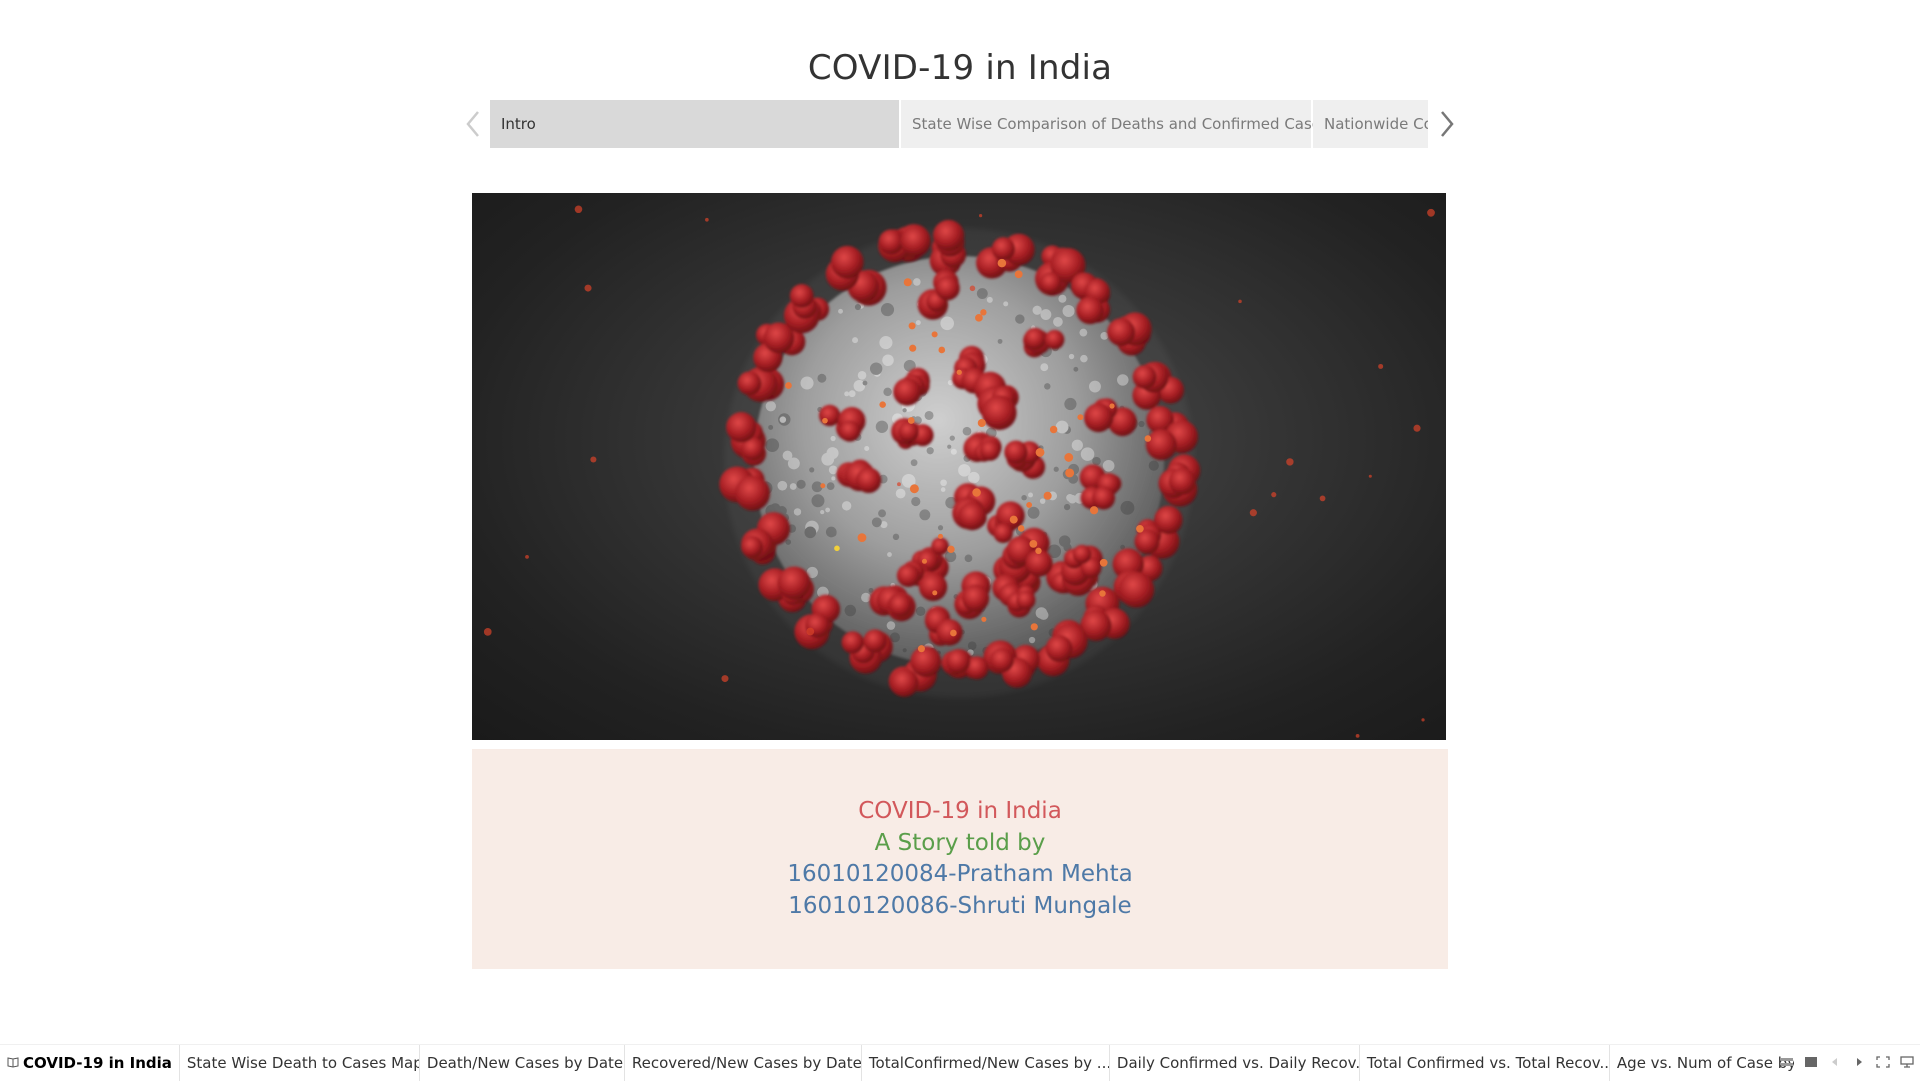 Image resolution: width=1920 pixels, height=1081 pixels. I want to click on scroll-right-icon, so click(1859, 1062).